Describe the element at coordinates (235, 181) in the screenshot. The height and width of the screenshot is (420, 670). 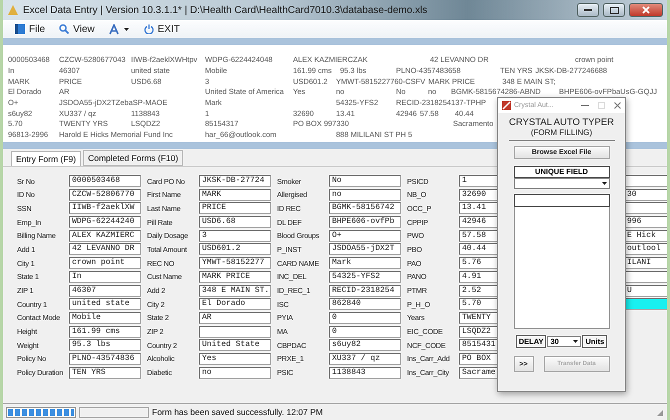
I see `input-field: JKSK-DB-27724` at that location.